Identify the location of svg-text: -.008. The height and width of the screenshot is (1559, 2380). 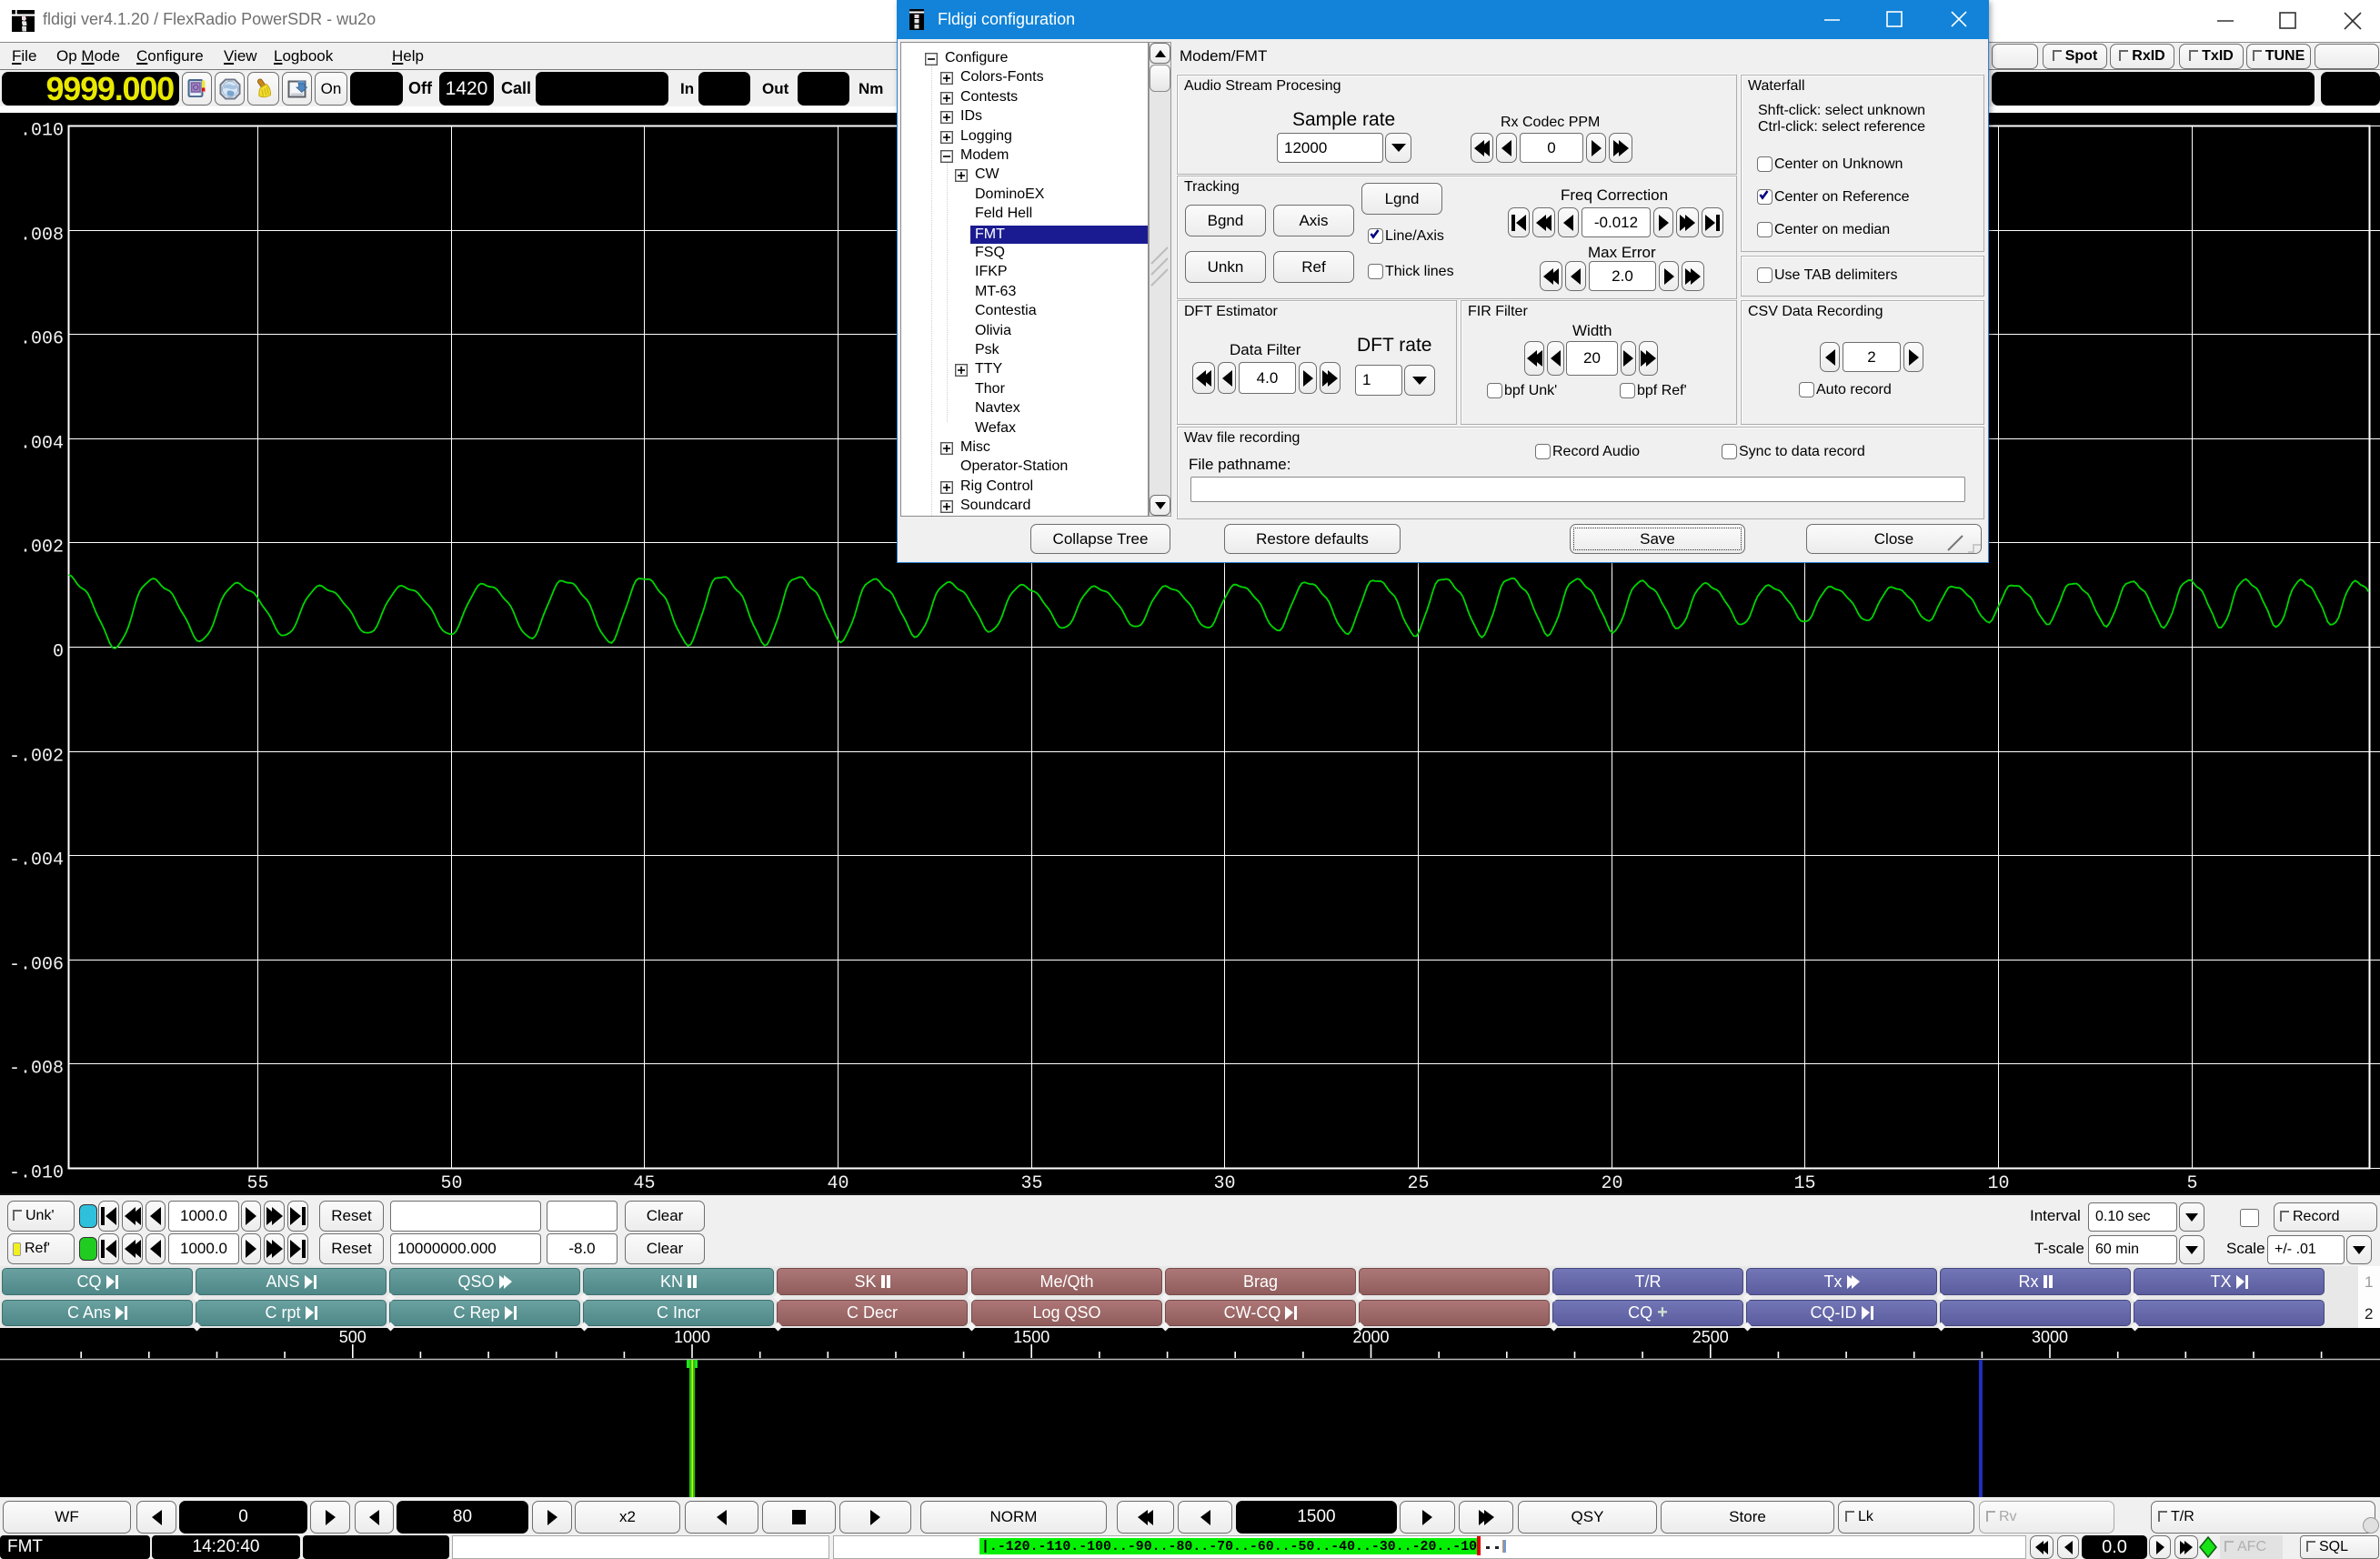
(37, 1069).